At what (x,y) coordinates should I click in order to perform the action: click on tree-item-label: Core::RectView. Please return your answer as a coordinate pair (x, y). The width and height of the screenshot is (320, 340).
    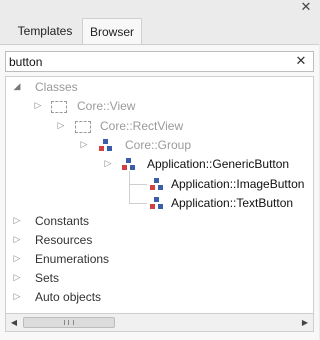
    Looking at the image, I should click on (142, 126).